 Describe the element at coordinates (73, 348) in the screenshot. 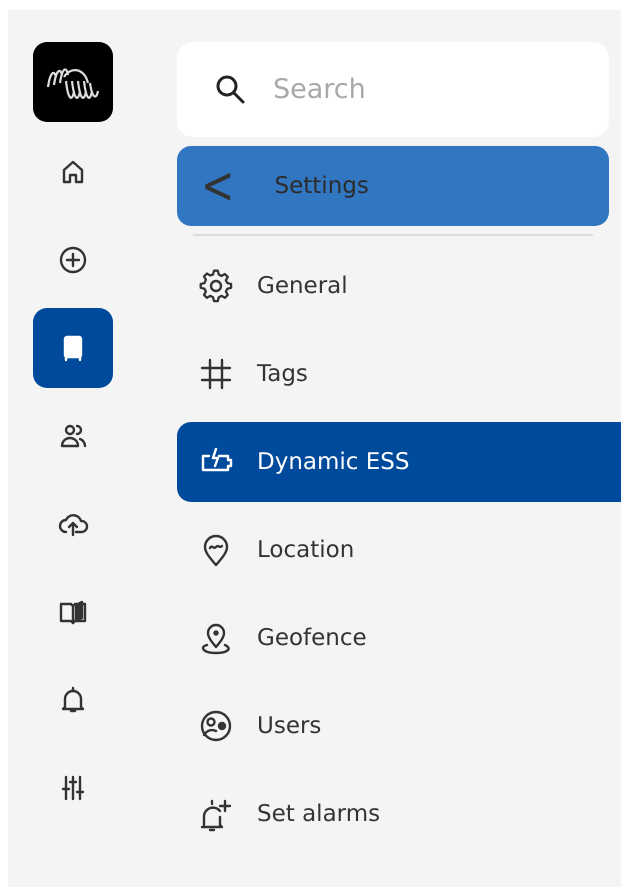

I see `rail-nav-button` at that location.